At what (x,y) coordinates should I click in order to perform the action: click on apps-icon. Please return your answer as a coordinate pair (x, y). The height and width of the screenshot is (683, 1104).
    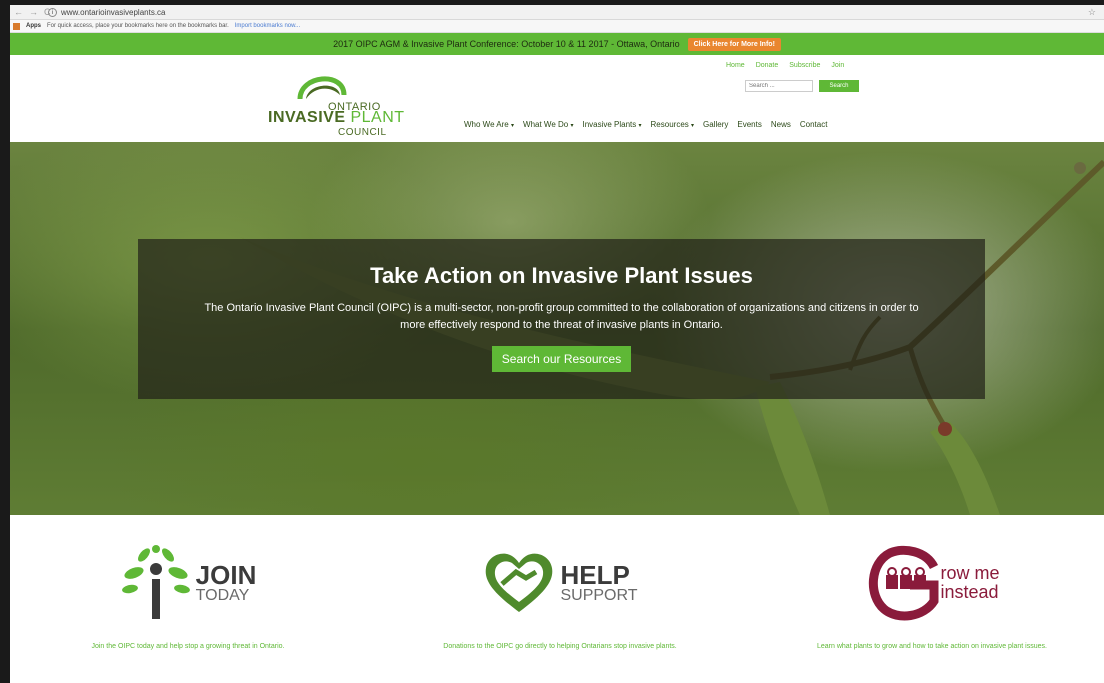
    Looking at the image, I should click on (16, 26).